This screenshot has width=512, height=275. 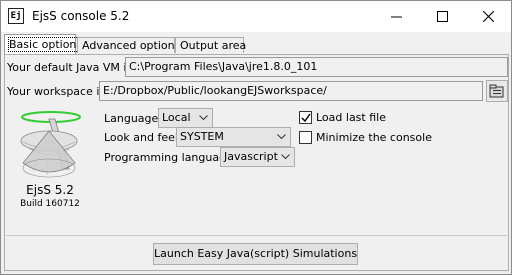 I want to click on load-last-file-checkbox, so click(x=305, y=117).